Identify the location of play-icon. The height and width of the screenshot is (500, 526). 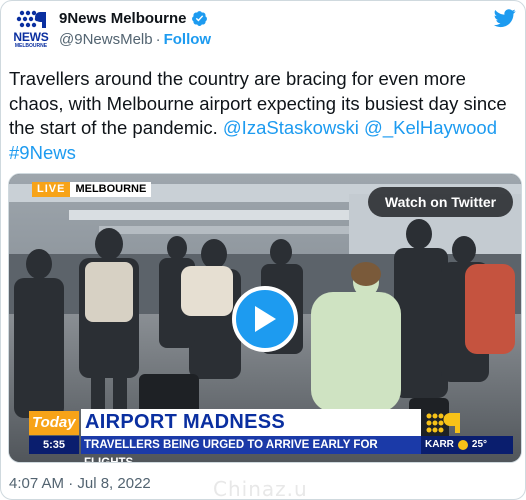
(265, 319).